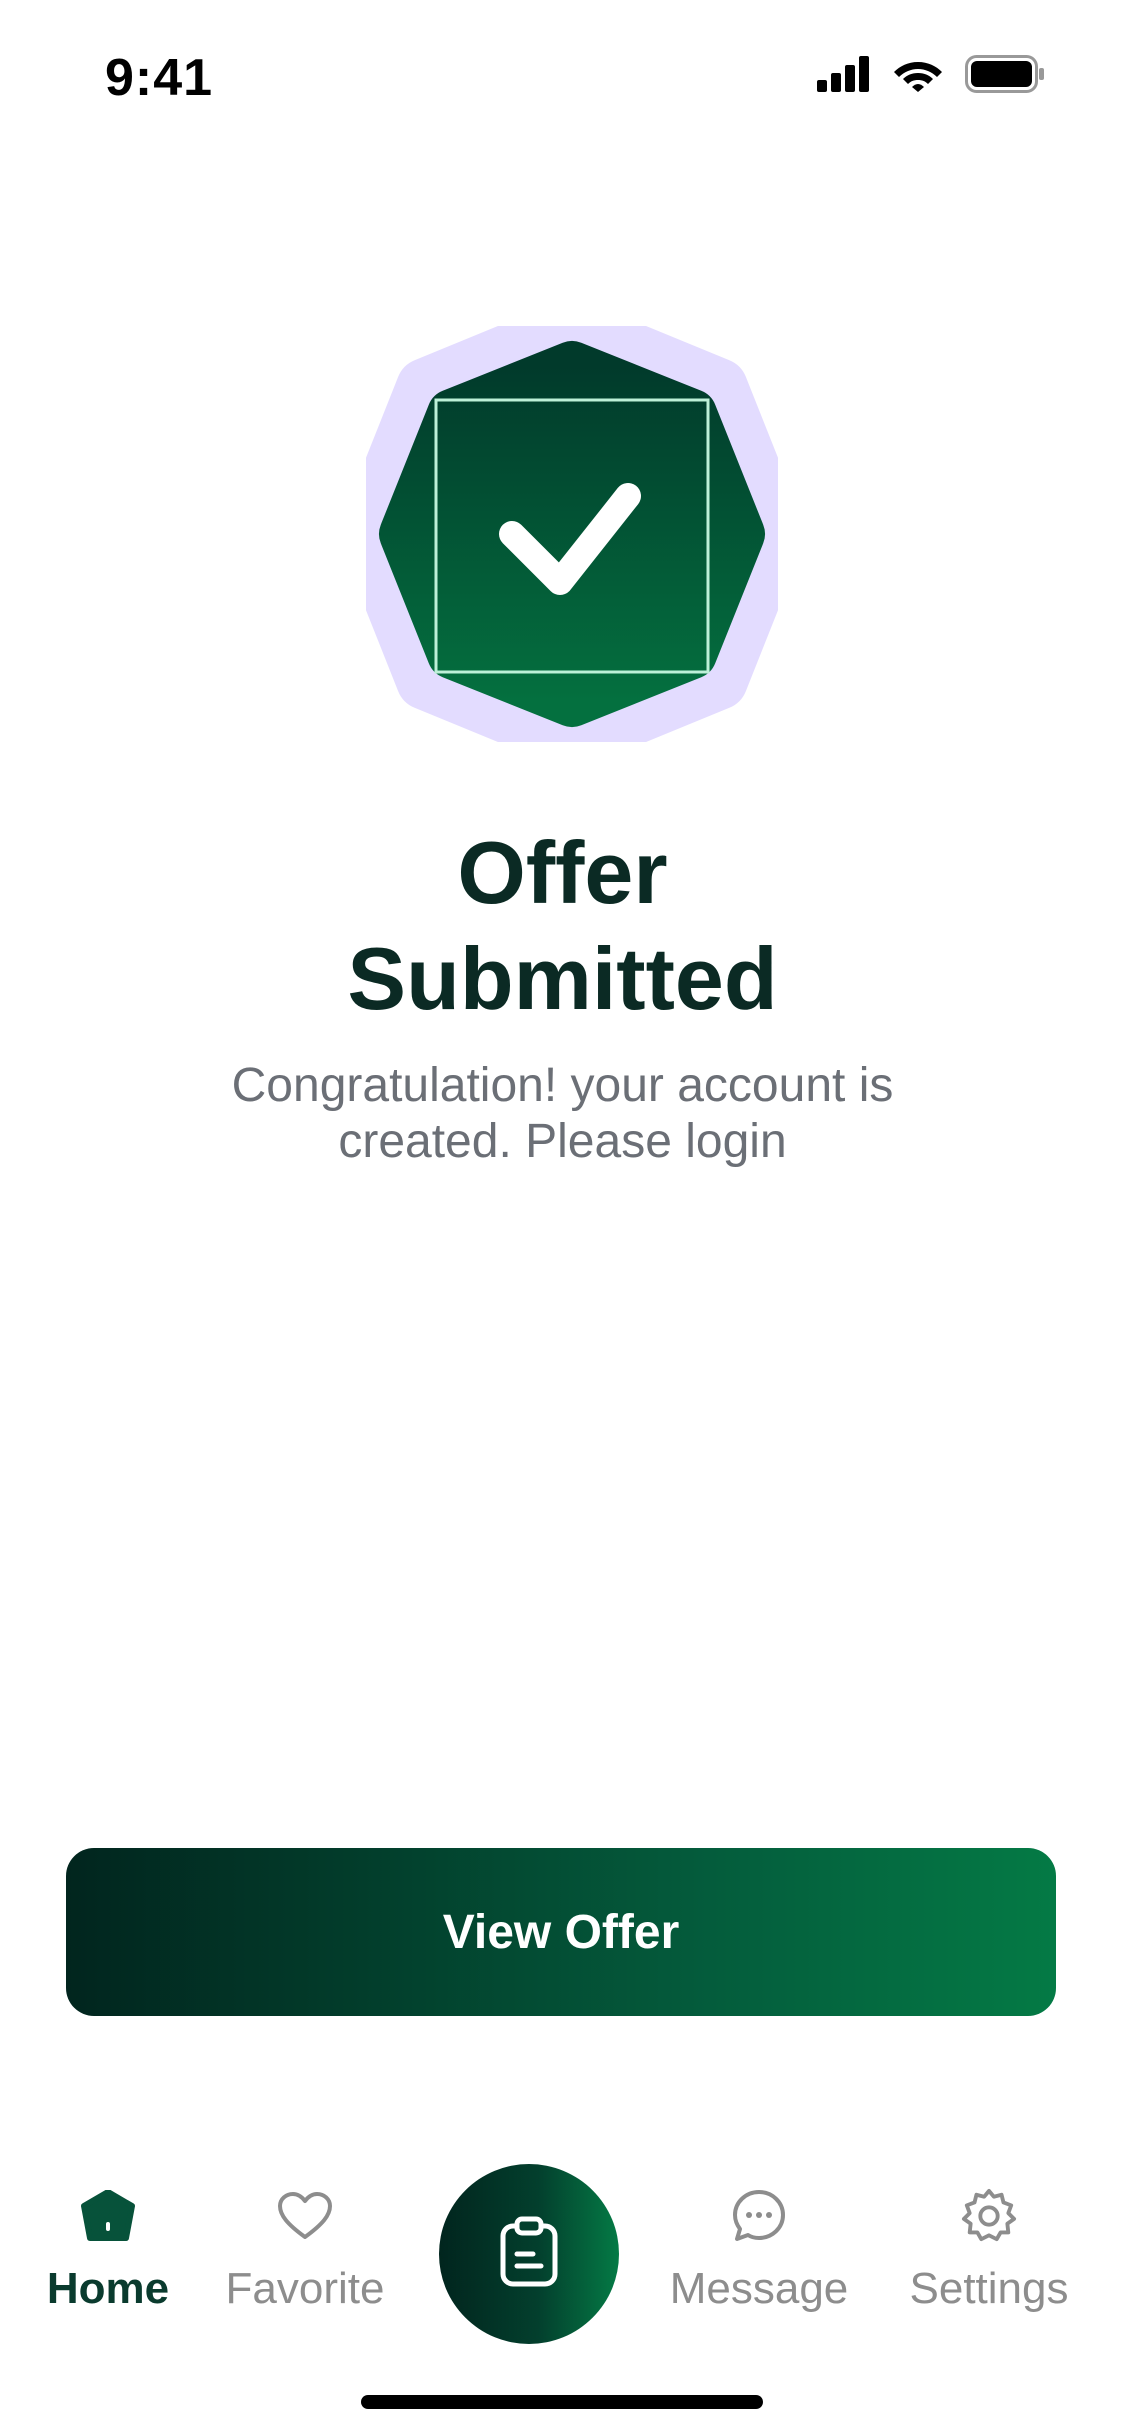 This screenshot has width=1125, height=2436. I want to click on page-title: Offer Submitted, so click(562, 926).